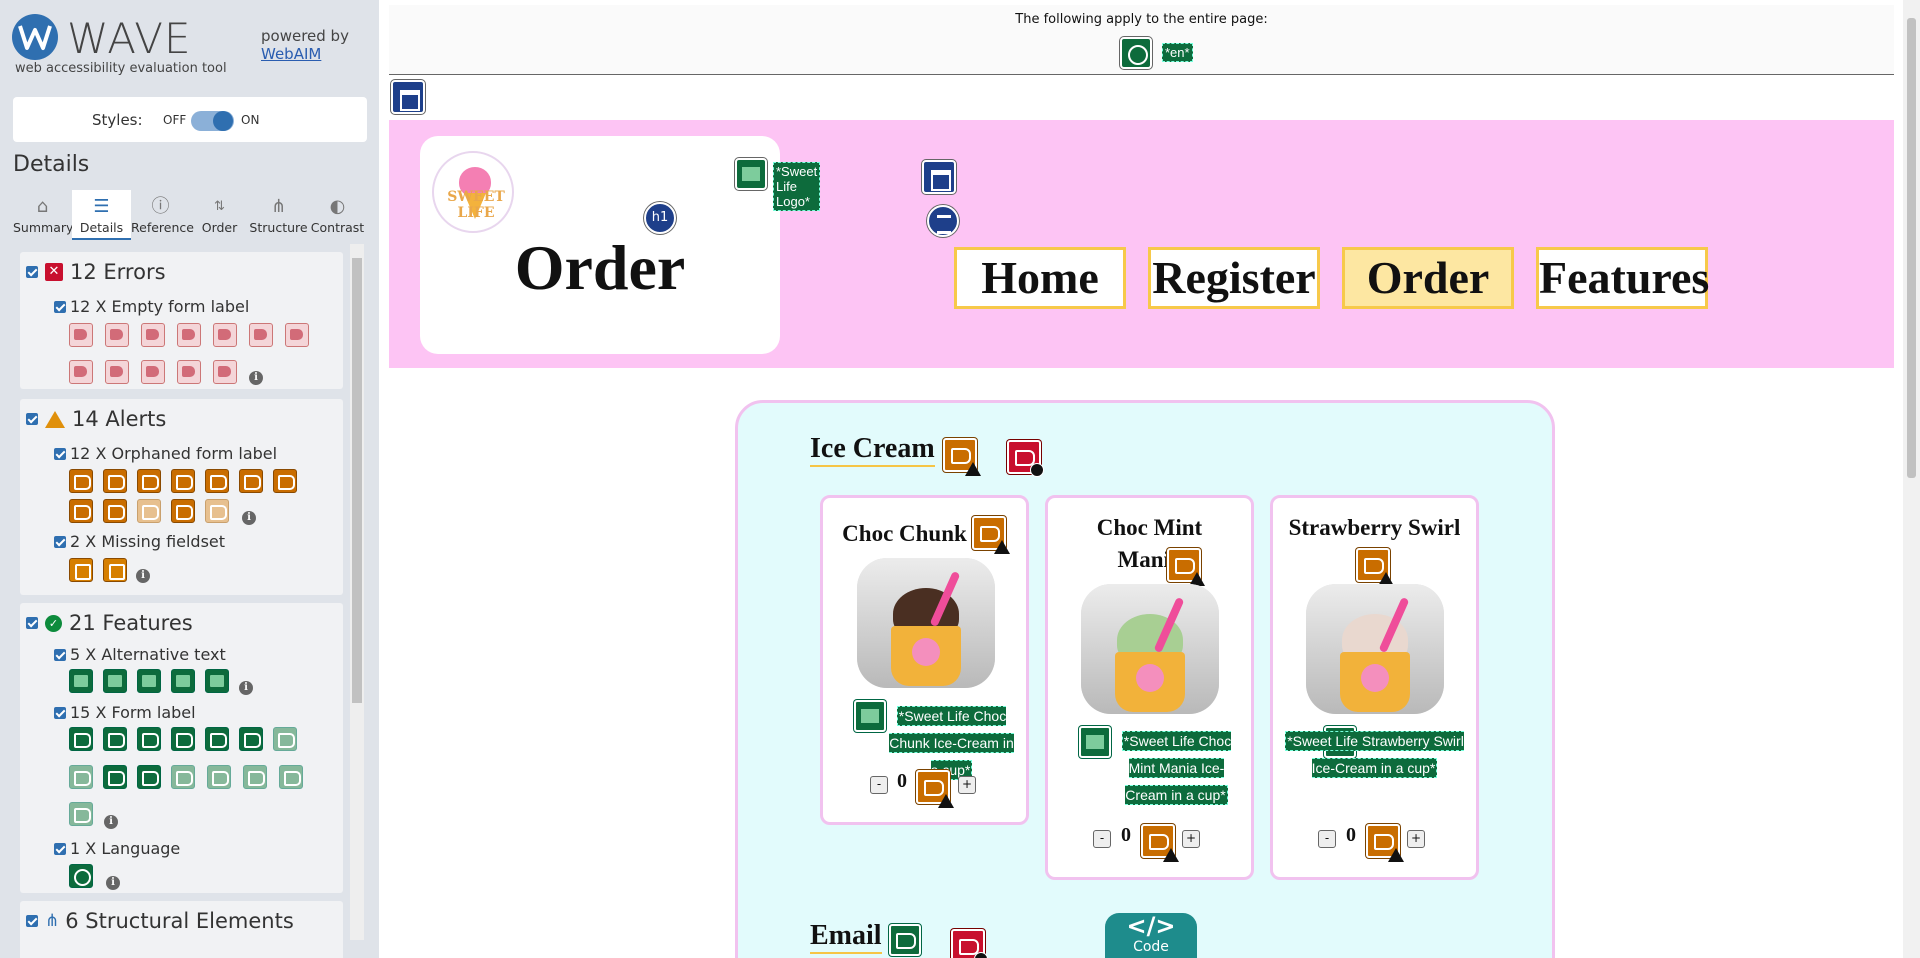 This screenshot has width=1920, height=958. Describe the element at coordinates (60, 453) in the screenshot. I see `orphaned-label-checkbox` at that location.